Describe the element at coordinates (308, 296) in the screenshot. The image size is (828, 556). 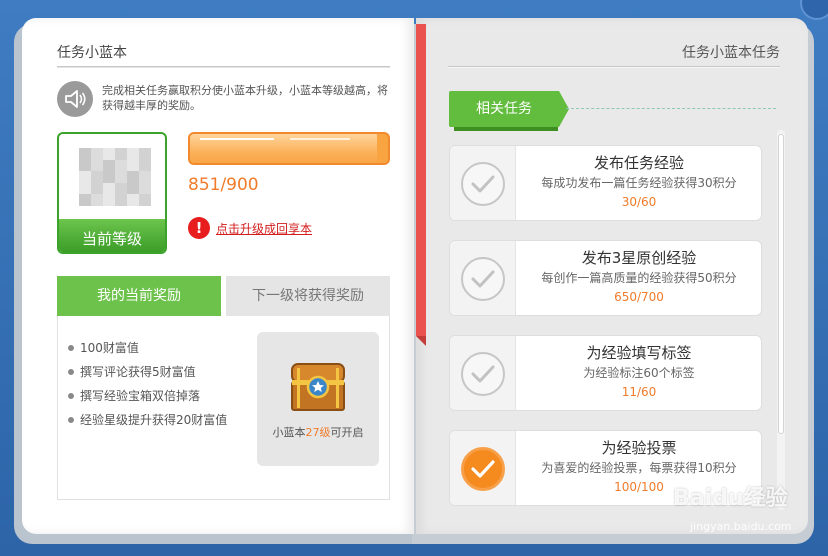
I see `tab-next-level-rewards: 下一级将获得奖励` at that location.